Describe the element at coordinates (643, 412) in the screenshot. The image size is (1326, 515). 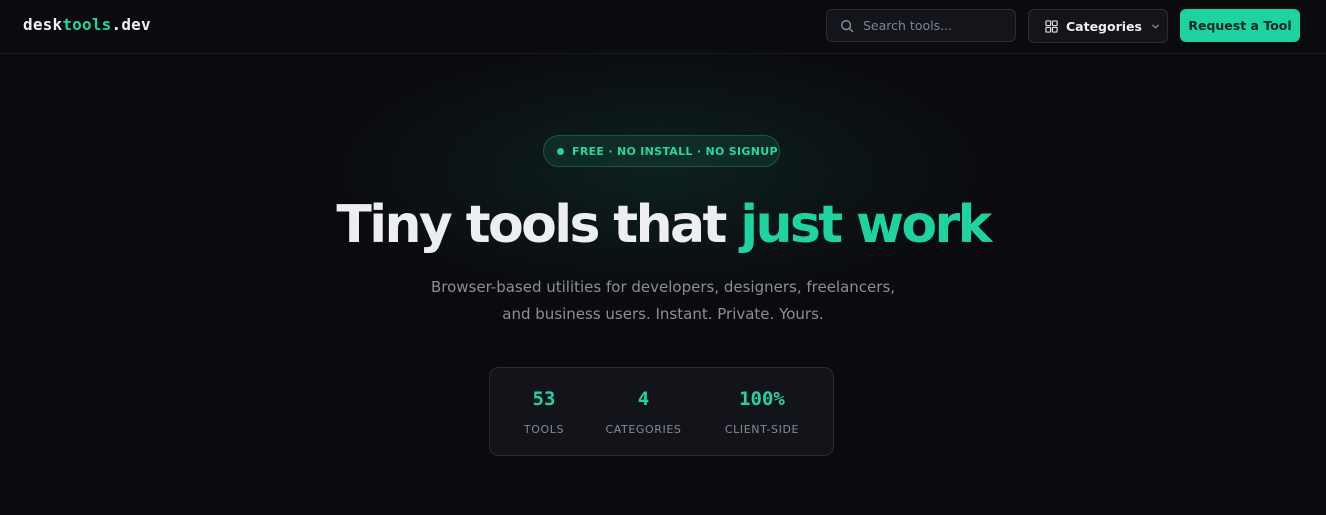
I see `stat-categories: 4 CATEGORIES` at that location.